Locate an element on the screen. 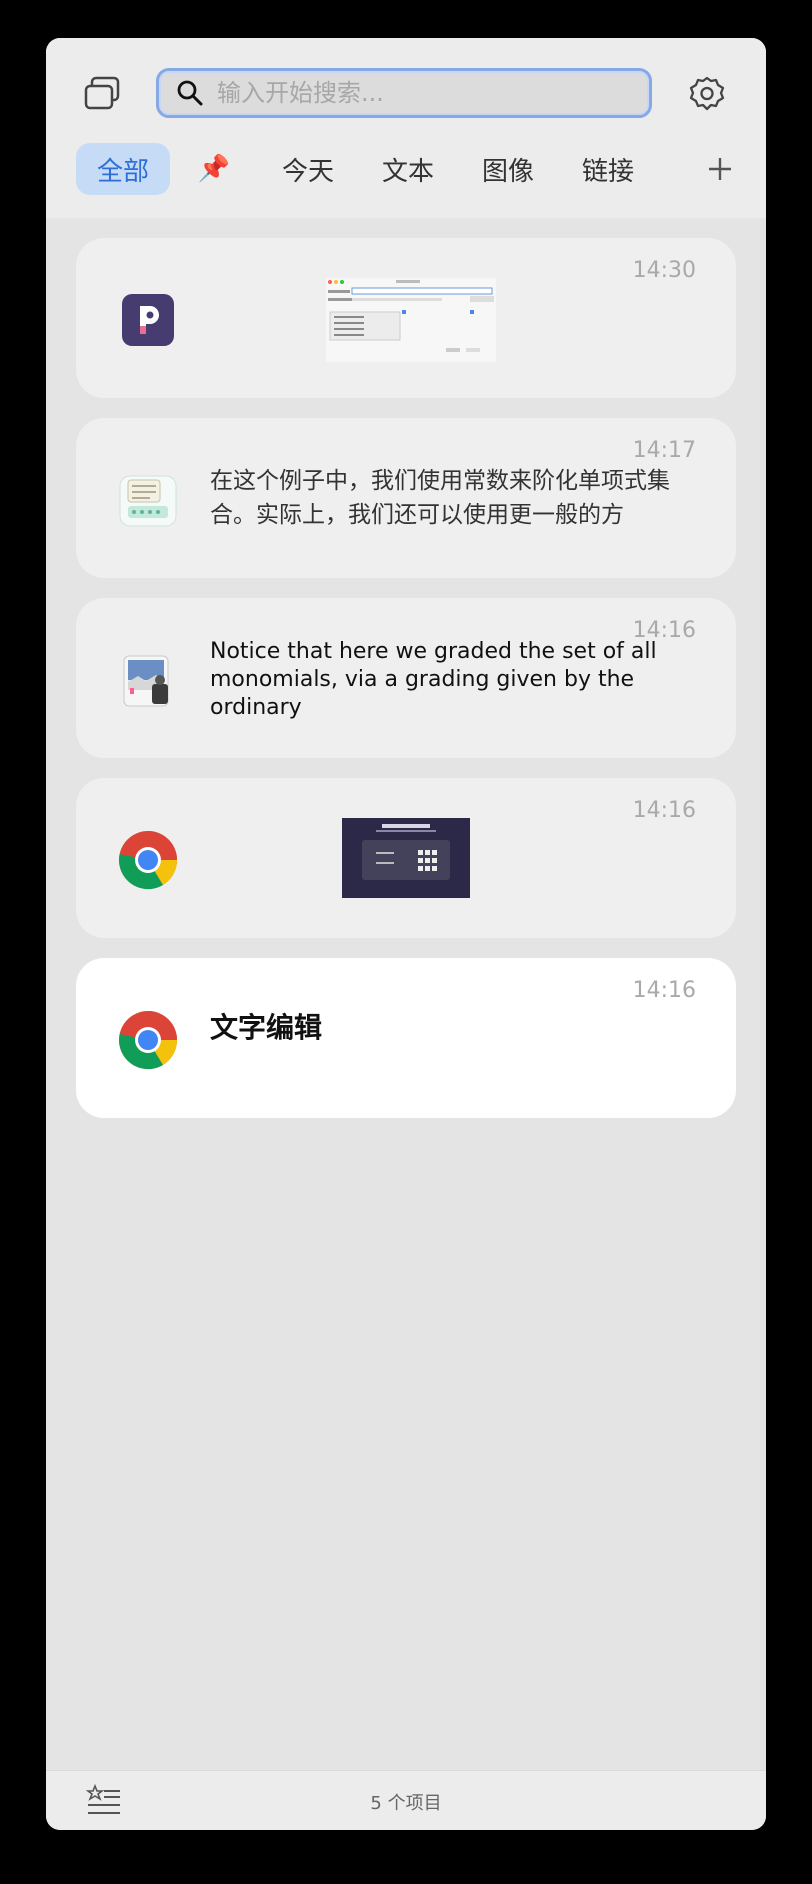 This screenshot has height=1884, width=812. tab-all: 全部 is located at coordinates (123, 169).